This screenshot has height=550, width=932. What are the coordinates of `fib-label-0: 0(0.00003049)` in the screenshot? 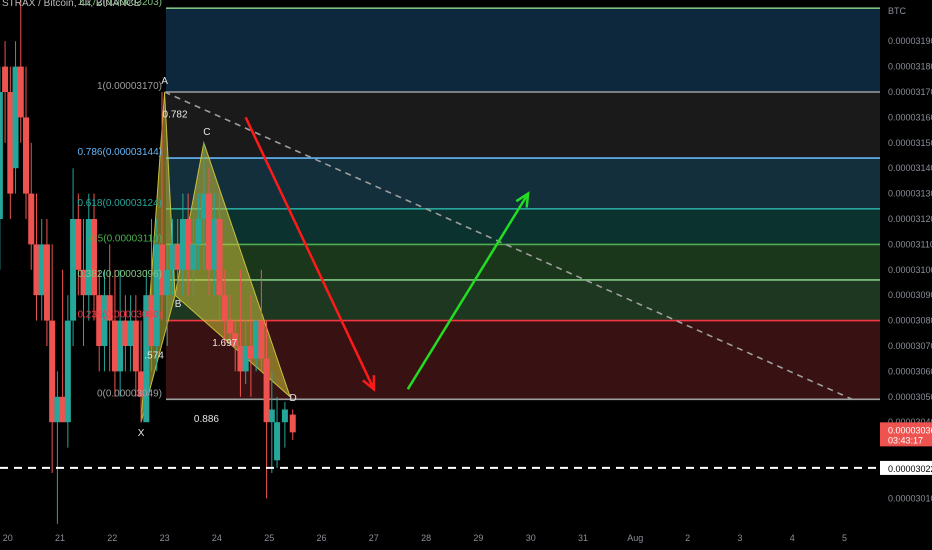 It's located at (129, 393).